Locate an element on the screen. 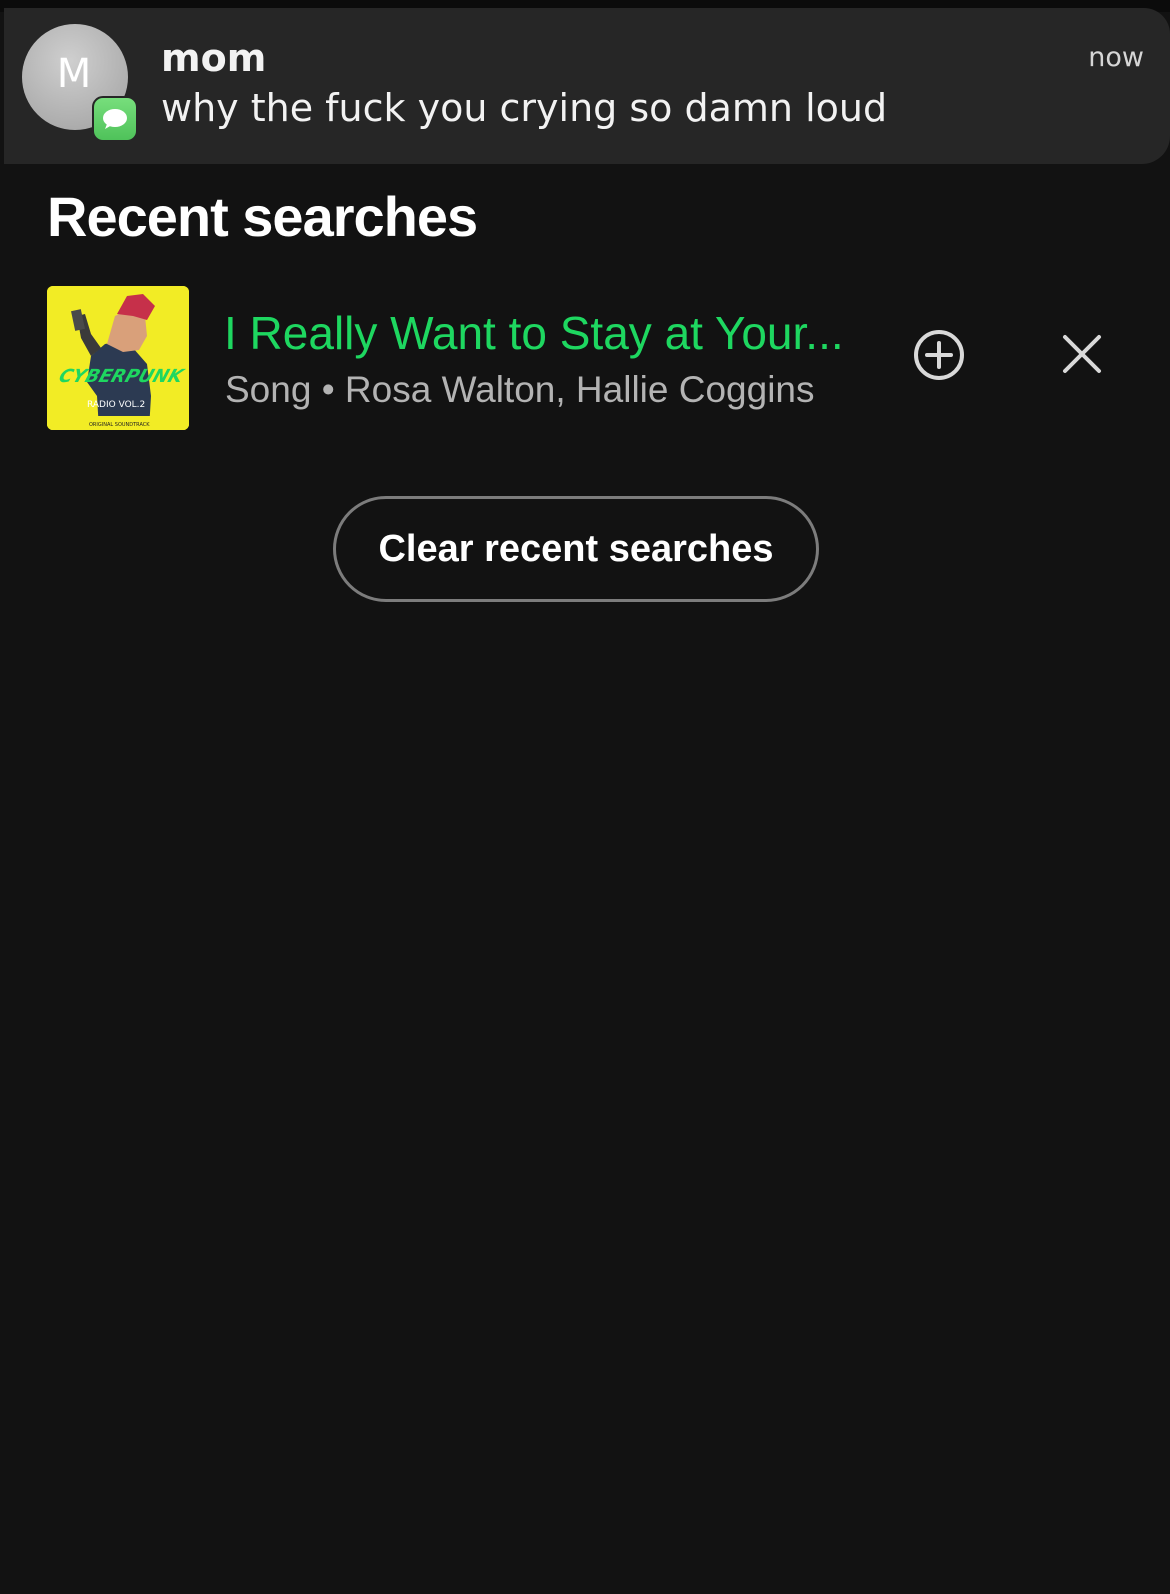 The image size is (1170, 1594). notification-sender: mom is located at coordinates (214, 58).